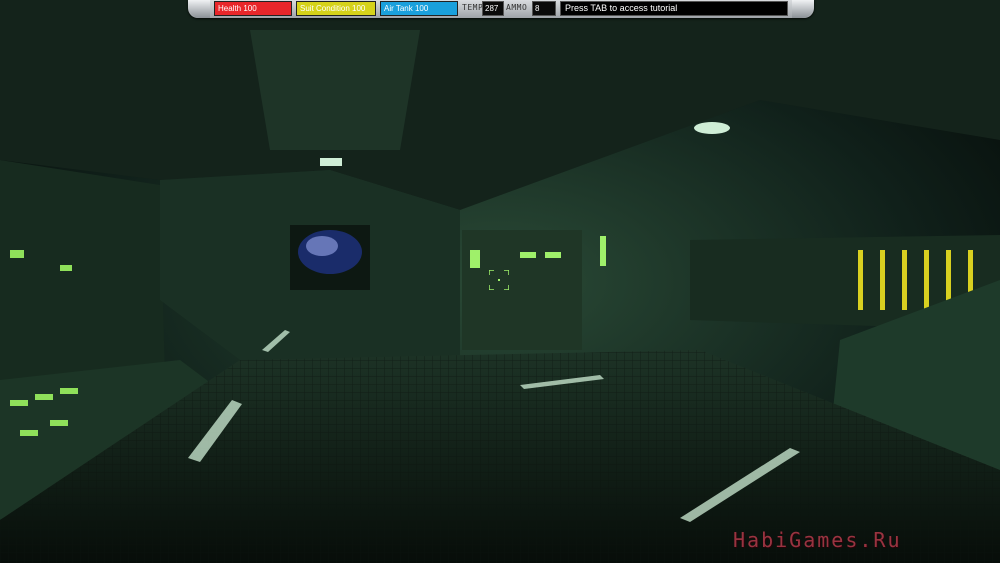 The height and width of the screenshot is (563, 1000). Describe the element at coordinates (803, 9) in the screenshot. I see `hud-cap-right` at that location.